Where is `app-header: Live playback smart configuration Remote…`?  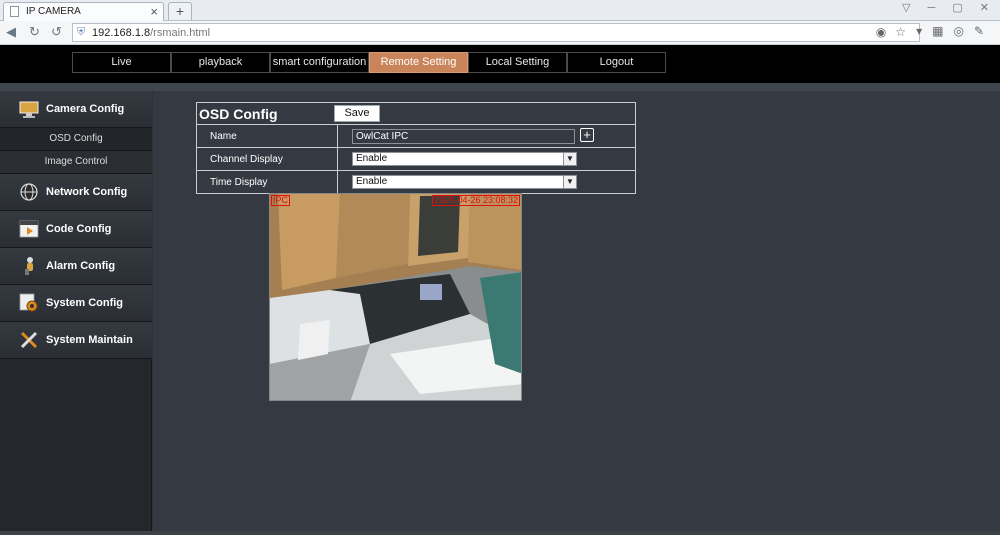
app-header: Live playback smart configuration Remote… is located at coordinates (500, 64).